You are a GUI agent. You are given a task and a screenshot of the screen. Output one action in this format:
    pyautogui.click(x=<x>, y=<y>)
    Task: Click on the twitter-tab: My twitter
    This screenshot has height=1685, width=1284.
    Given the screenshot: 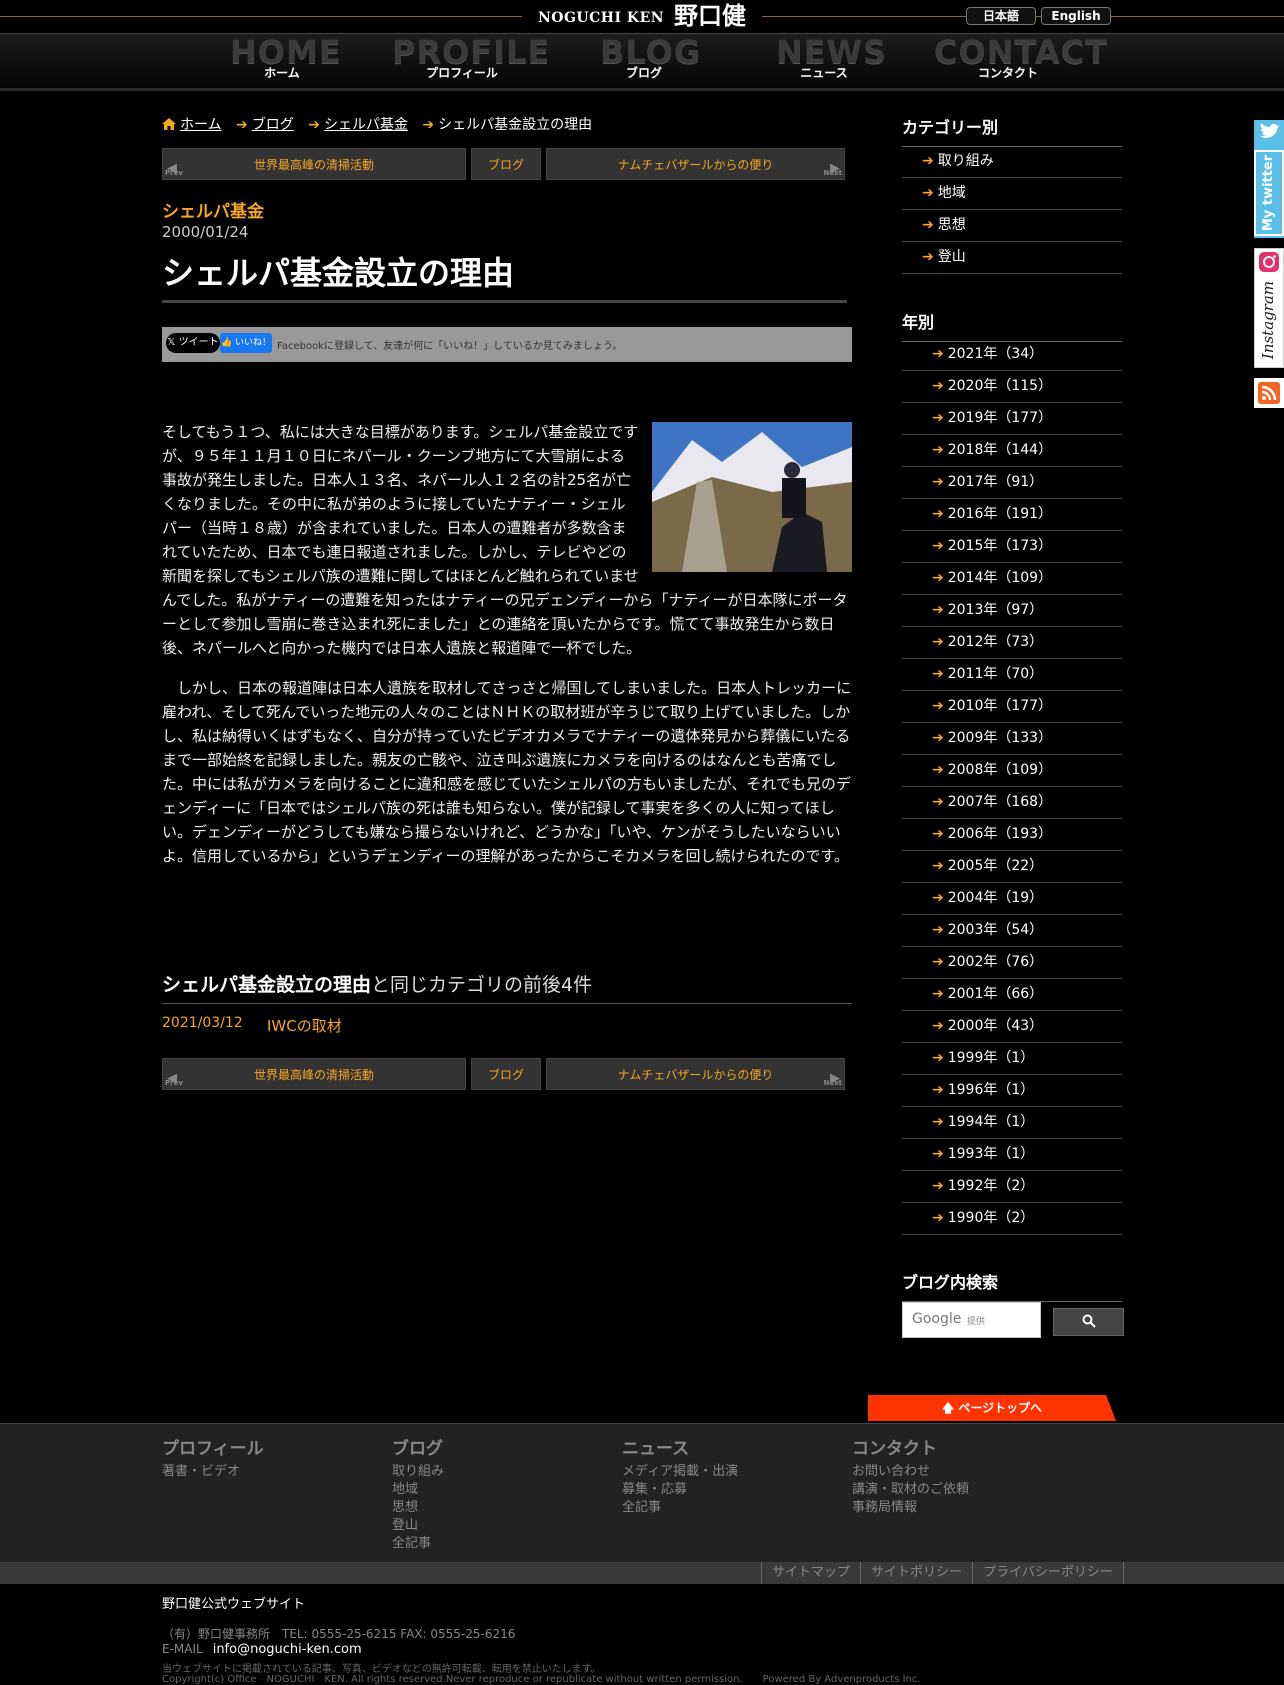 What is the action you would take?
    pyautogui.click(x=1269, y=179)
    